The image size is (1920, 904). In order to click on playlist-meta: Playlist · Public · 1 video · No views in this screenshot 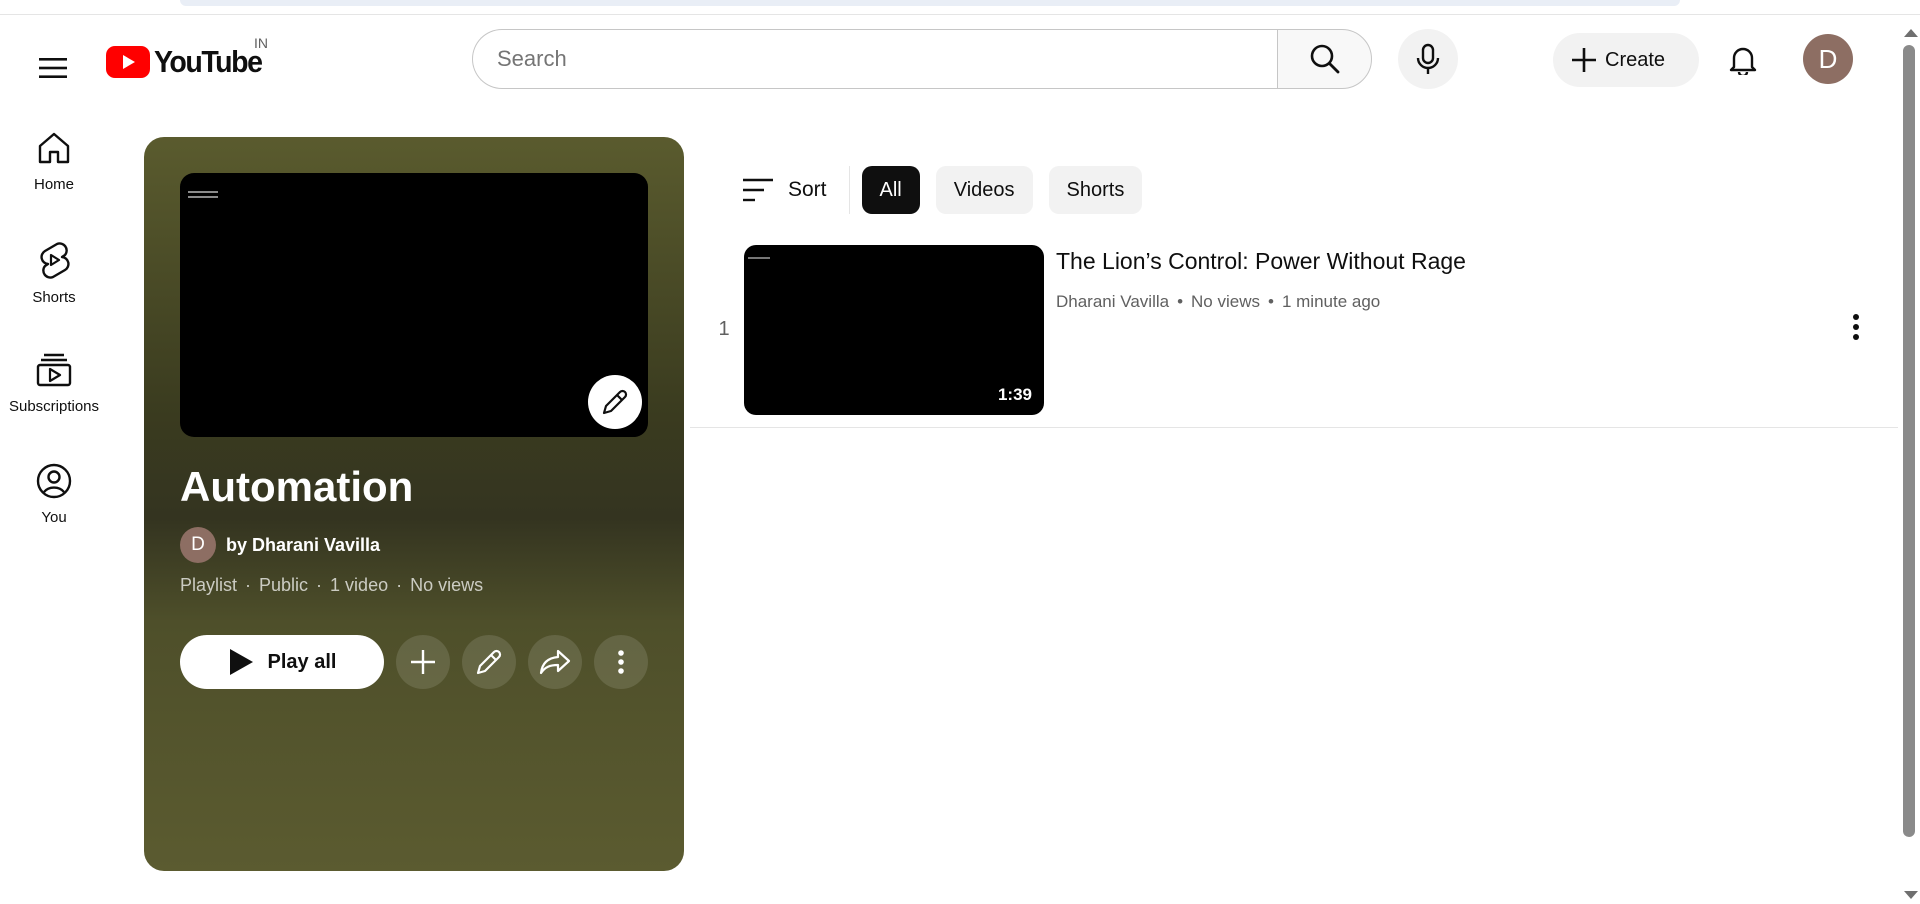, I will do `click(331, 585)`.